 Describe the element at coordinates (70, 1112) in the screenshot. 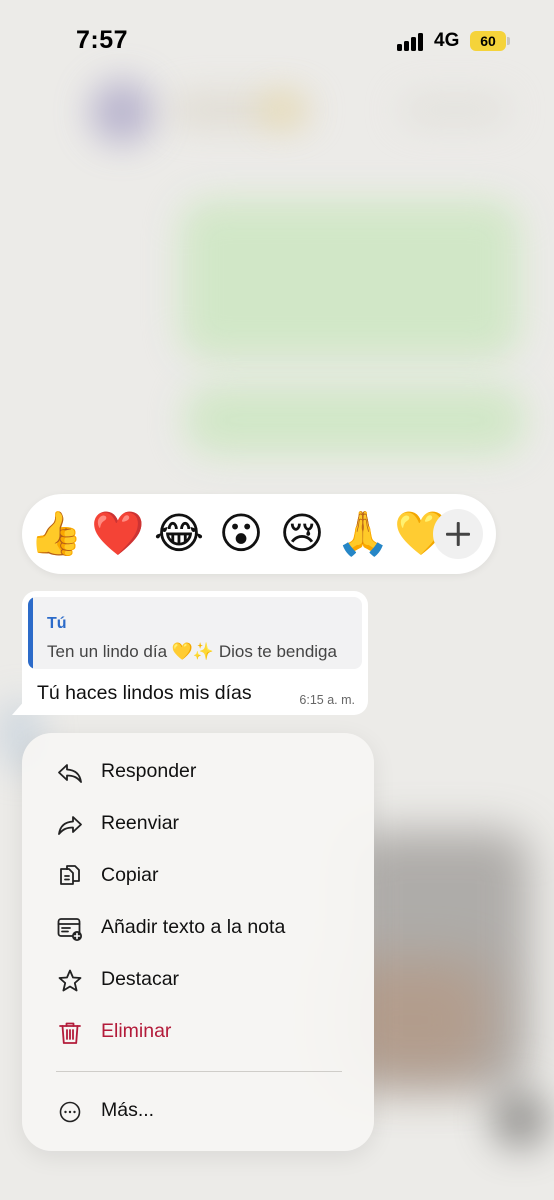

I see `more-ellipsis-icon` at that location.